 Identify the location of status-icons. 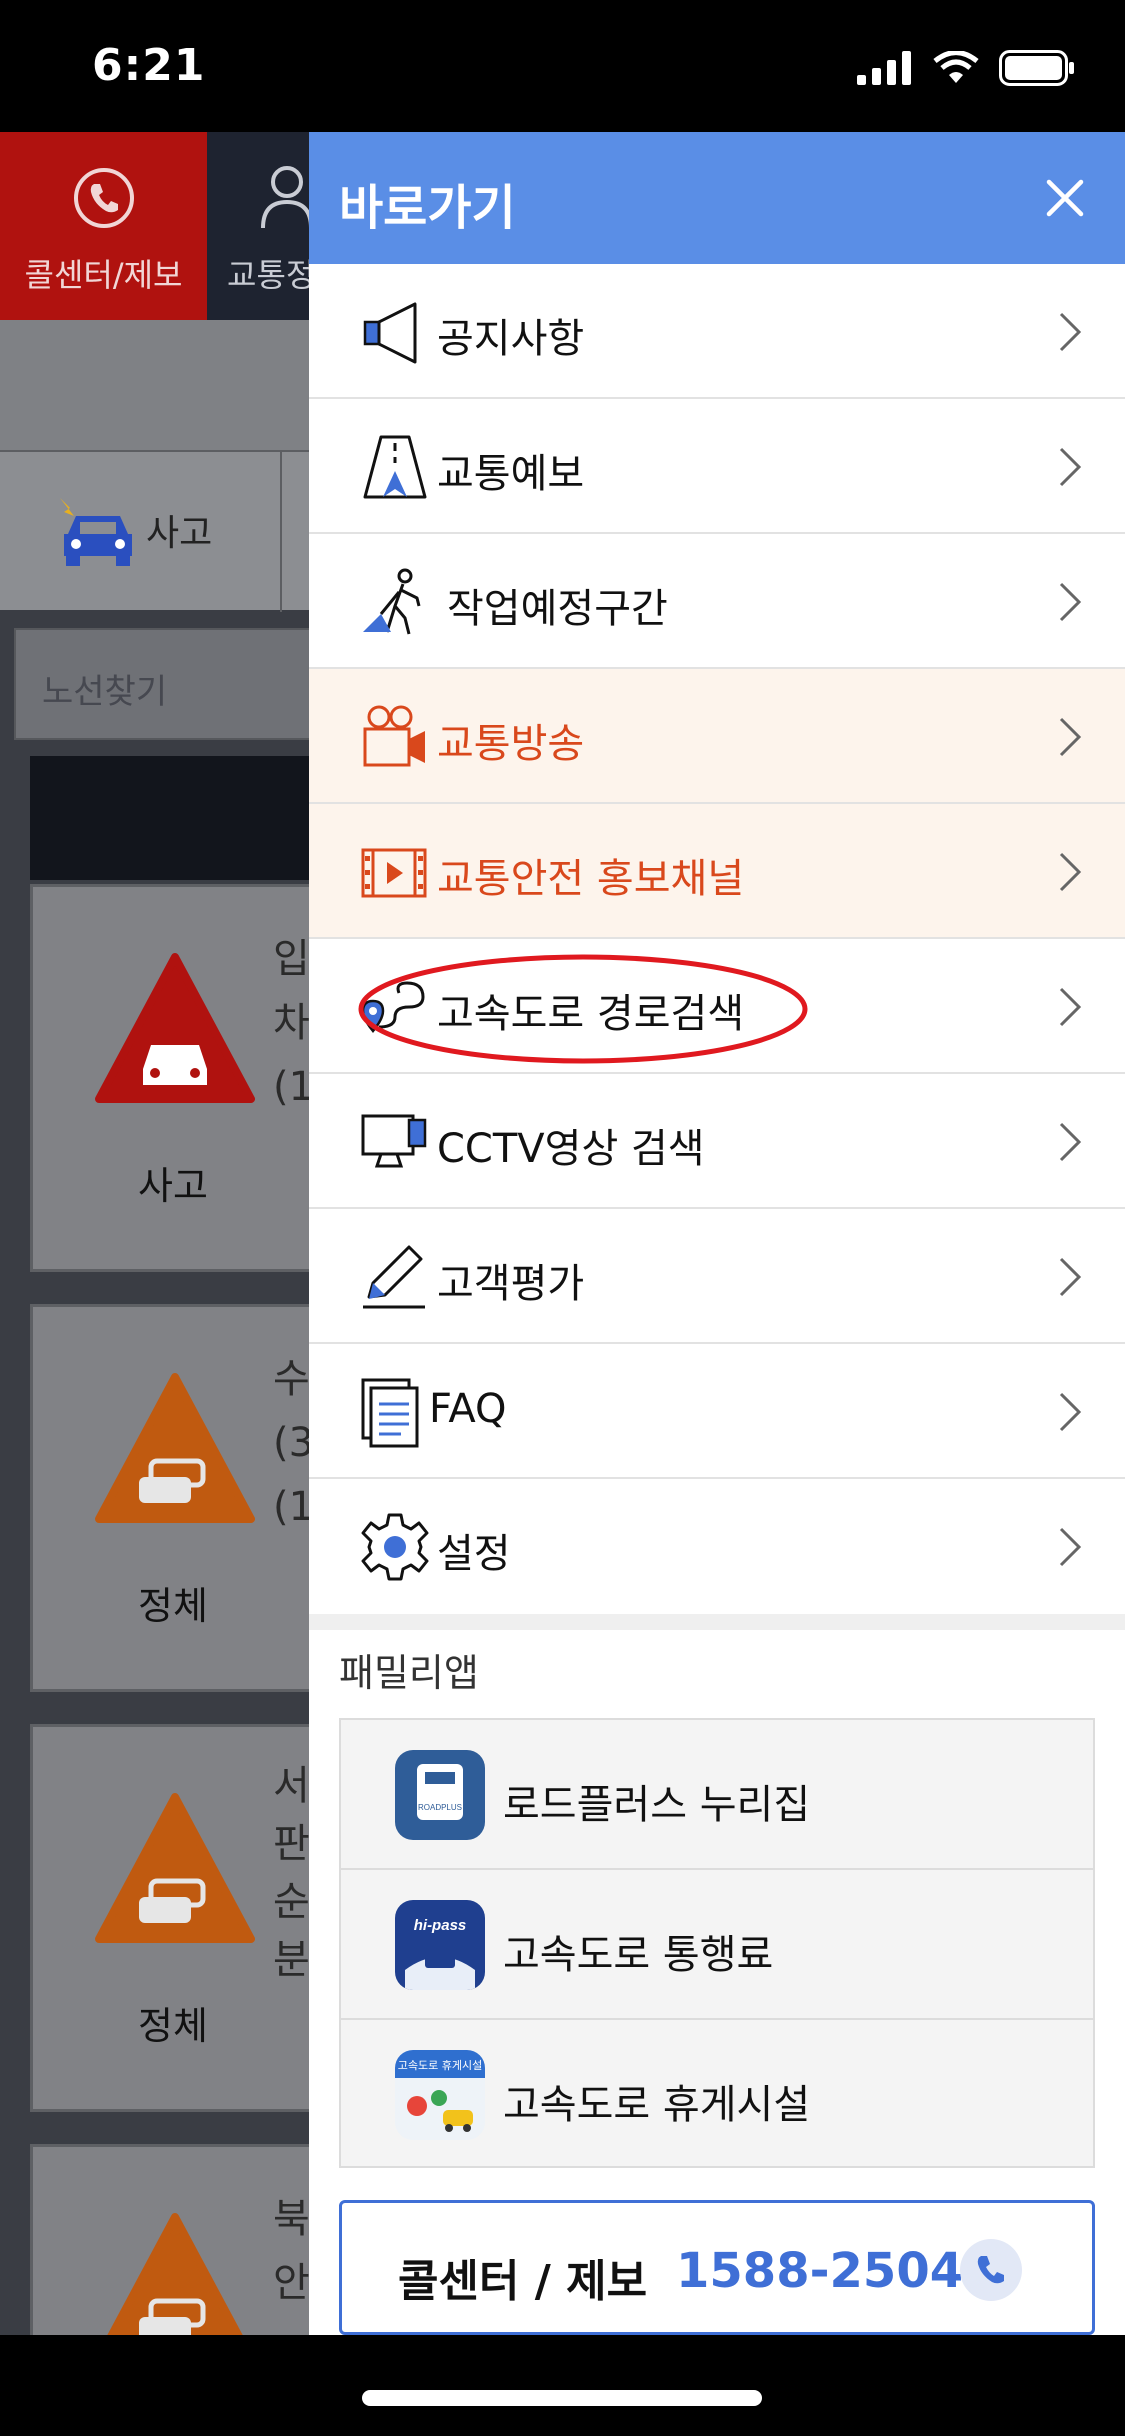
(966, 68).